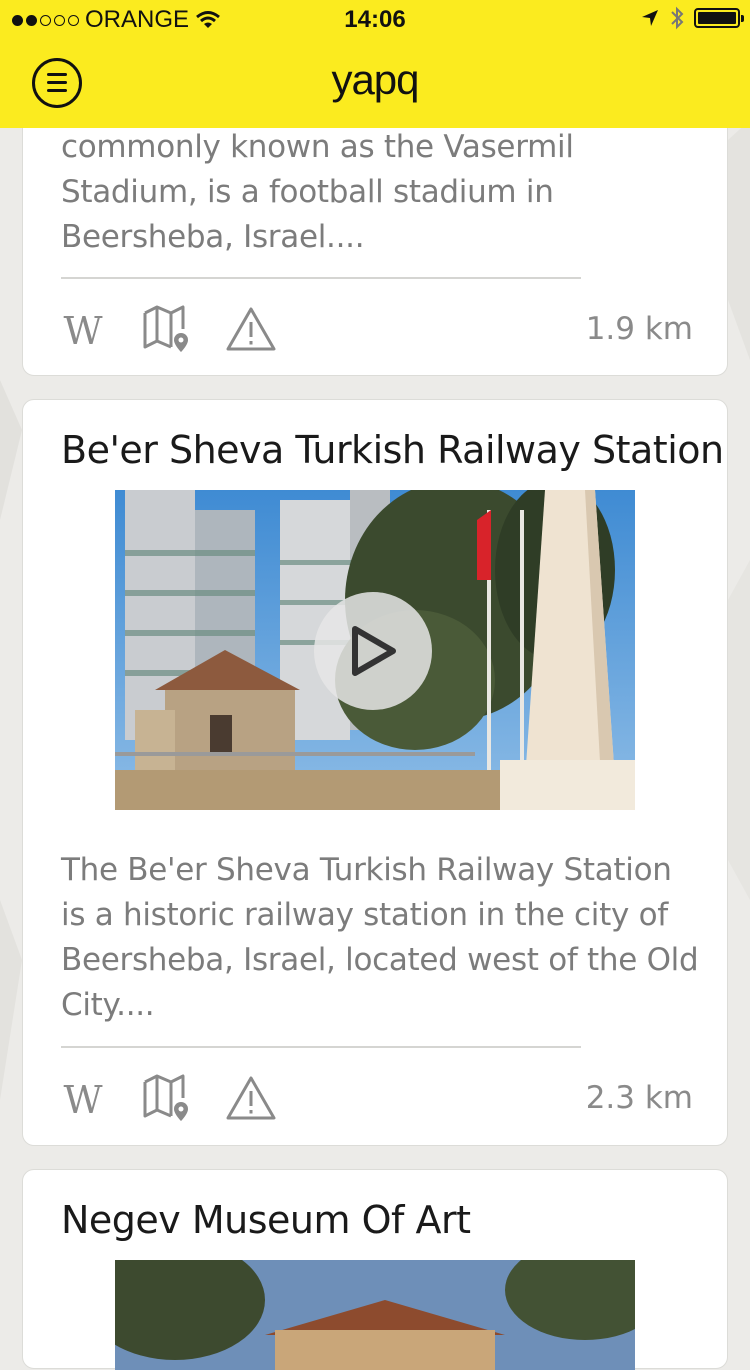 Image resolution: width=750 pixels, height=1370 pixels. I want to click on place-card-negev-museum: Negev Museum Of Art, so click(375, 1269).